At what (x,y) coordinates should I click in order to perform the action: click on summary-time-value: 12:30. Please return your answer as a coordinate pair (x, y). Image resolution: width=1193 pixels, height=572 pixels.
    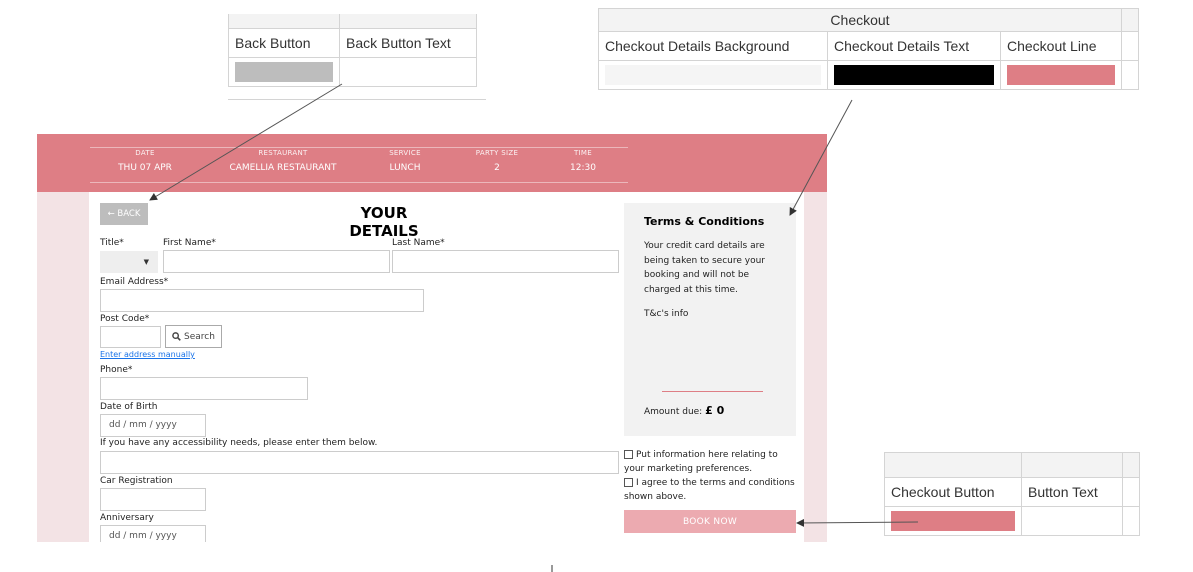
    Looking at the image, I should click on (583, 168).